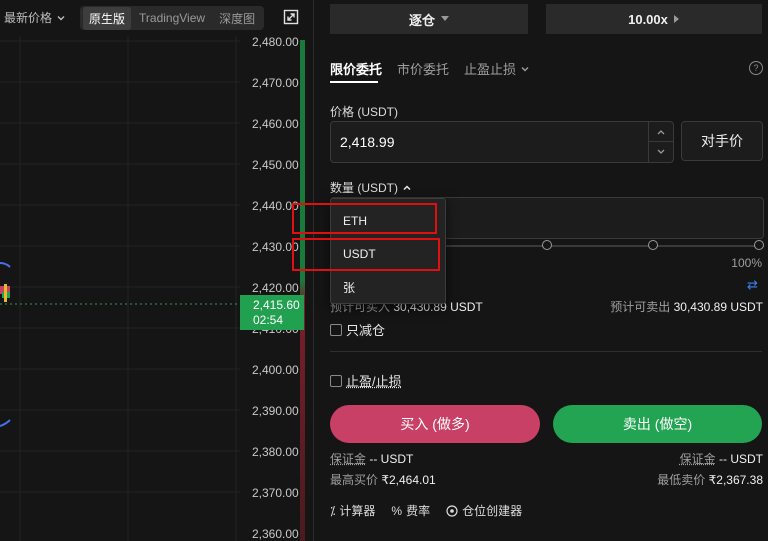 Image resolution: width=768 pixels, height=541 pixels. Describe the element at coordinates (408, 480) in the screenshot. I see `max-buy-value: ₹2,464.01` at that location.